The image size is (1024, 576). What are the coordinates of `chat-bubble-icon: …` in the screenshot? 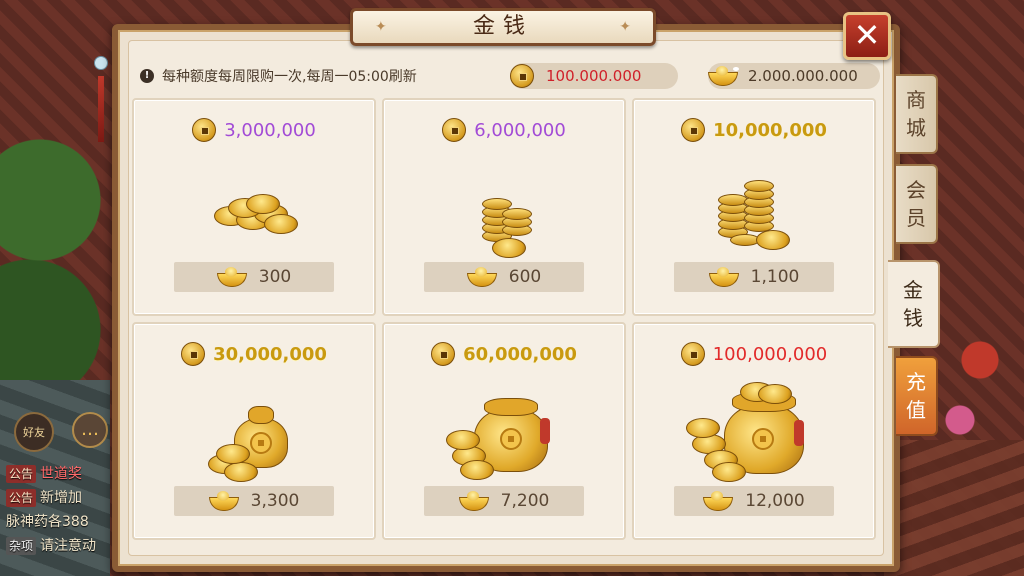 It's located at (90, 430).